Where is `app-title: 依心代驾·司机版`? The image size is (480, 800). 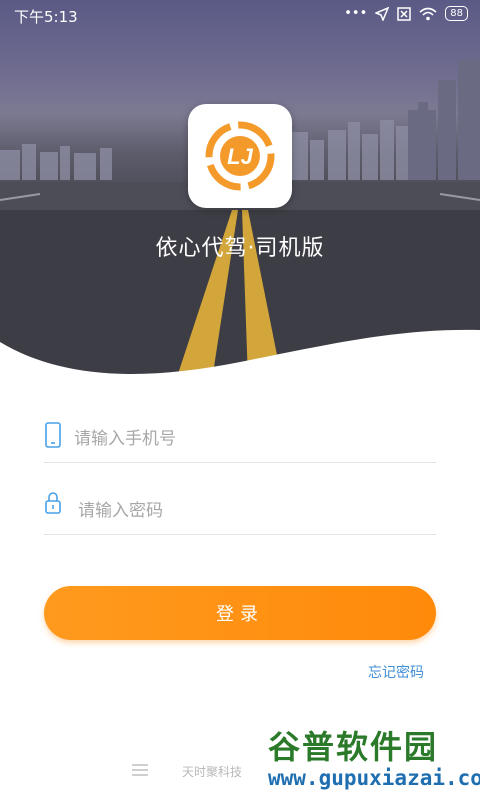 app-title: 依心代驾·司机版 is located at coordinates (240, 248).